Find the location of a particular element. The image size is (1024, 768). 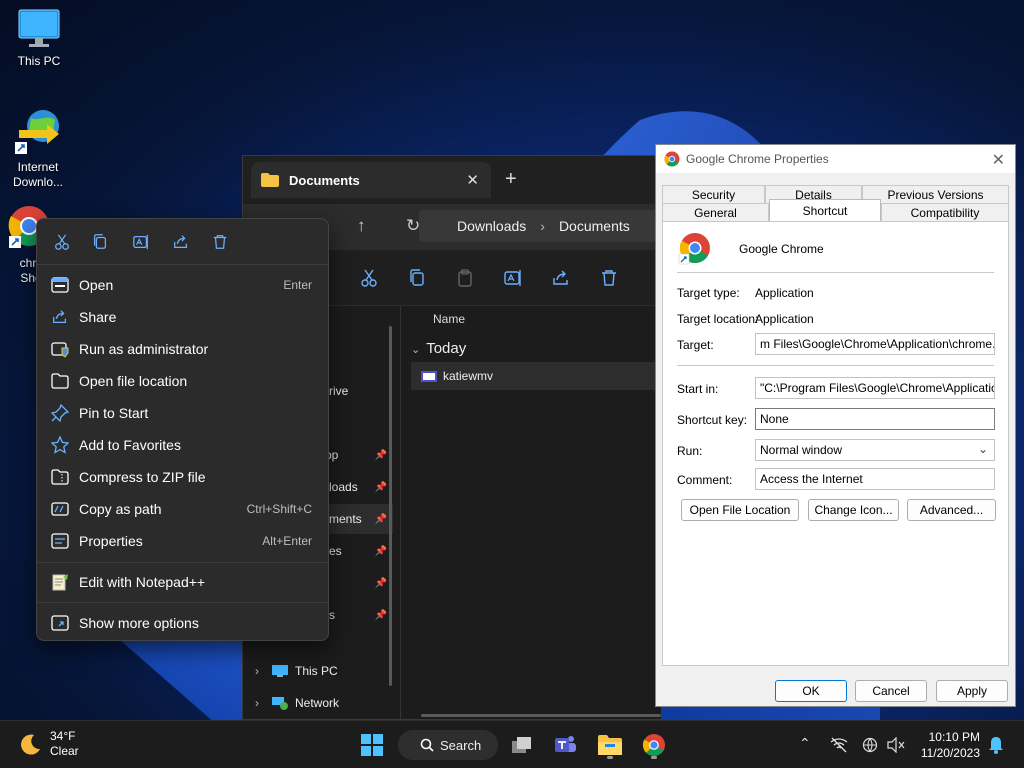

menu-item-pin-to-start: Pin to Start is located at coordinates (182, 413).